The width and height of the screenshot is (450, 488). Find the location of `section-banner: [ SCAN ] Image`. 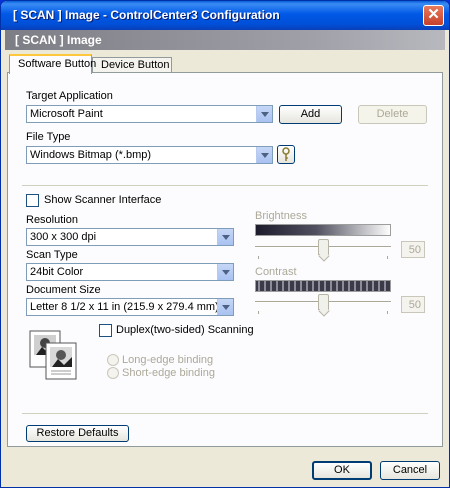

section-banner: [ SCAN ] Image is located at coordinates (225, 40).